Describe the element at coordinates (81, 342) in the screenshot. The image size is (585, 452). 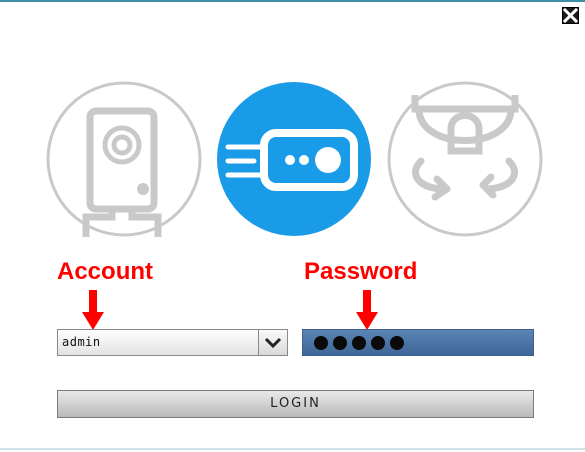
I see `account-select-value: admin` at that location.